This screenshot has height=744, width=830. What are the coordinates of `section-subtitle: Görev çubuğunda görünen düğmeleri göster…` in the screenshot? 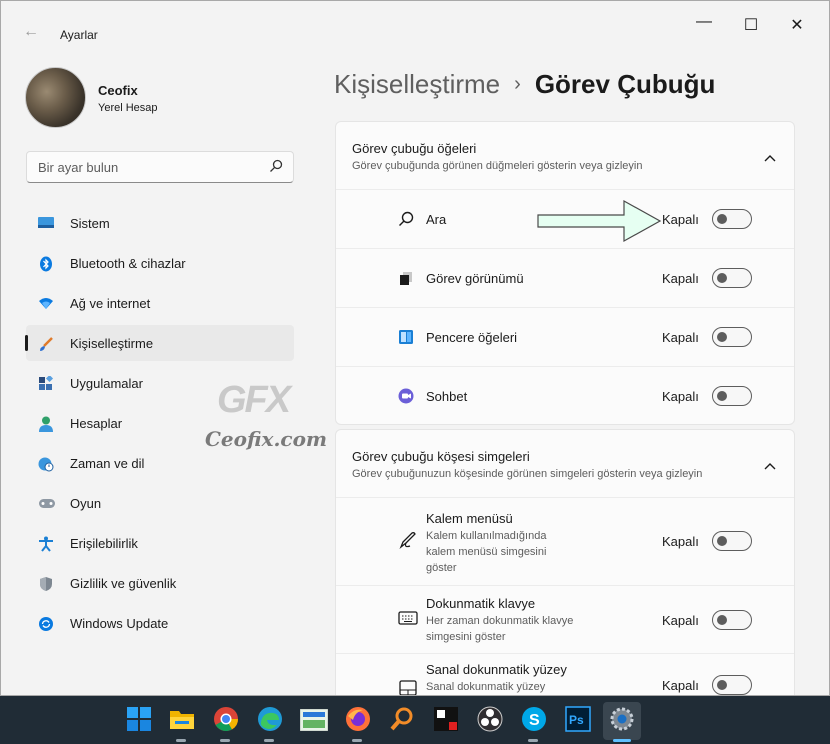 It's located at (497, 166).